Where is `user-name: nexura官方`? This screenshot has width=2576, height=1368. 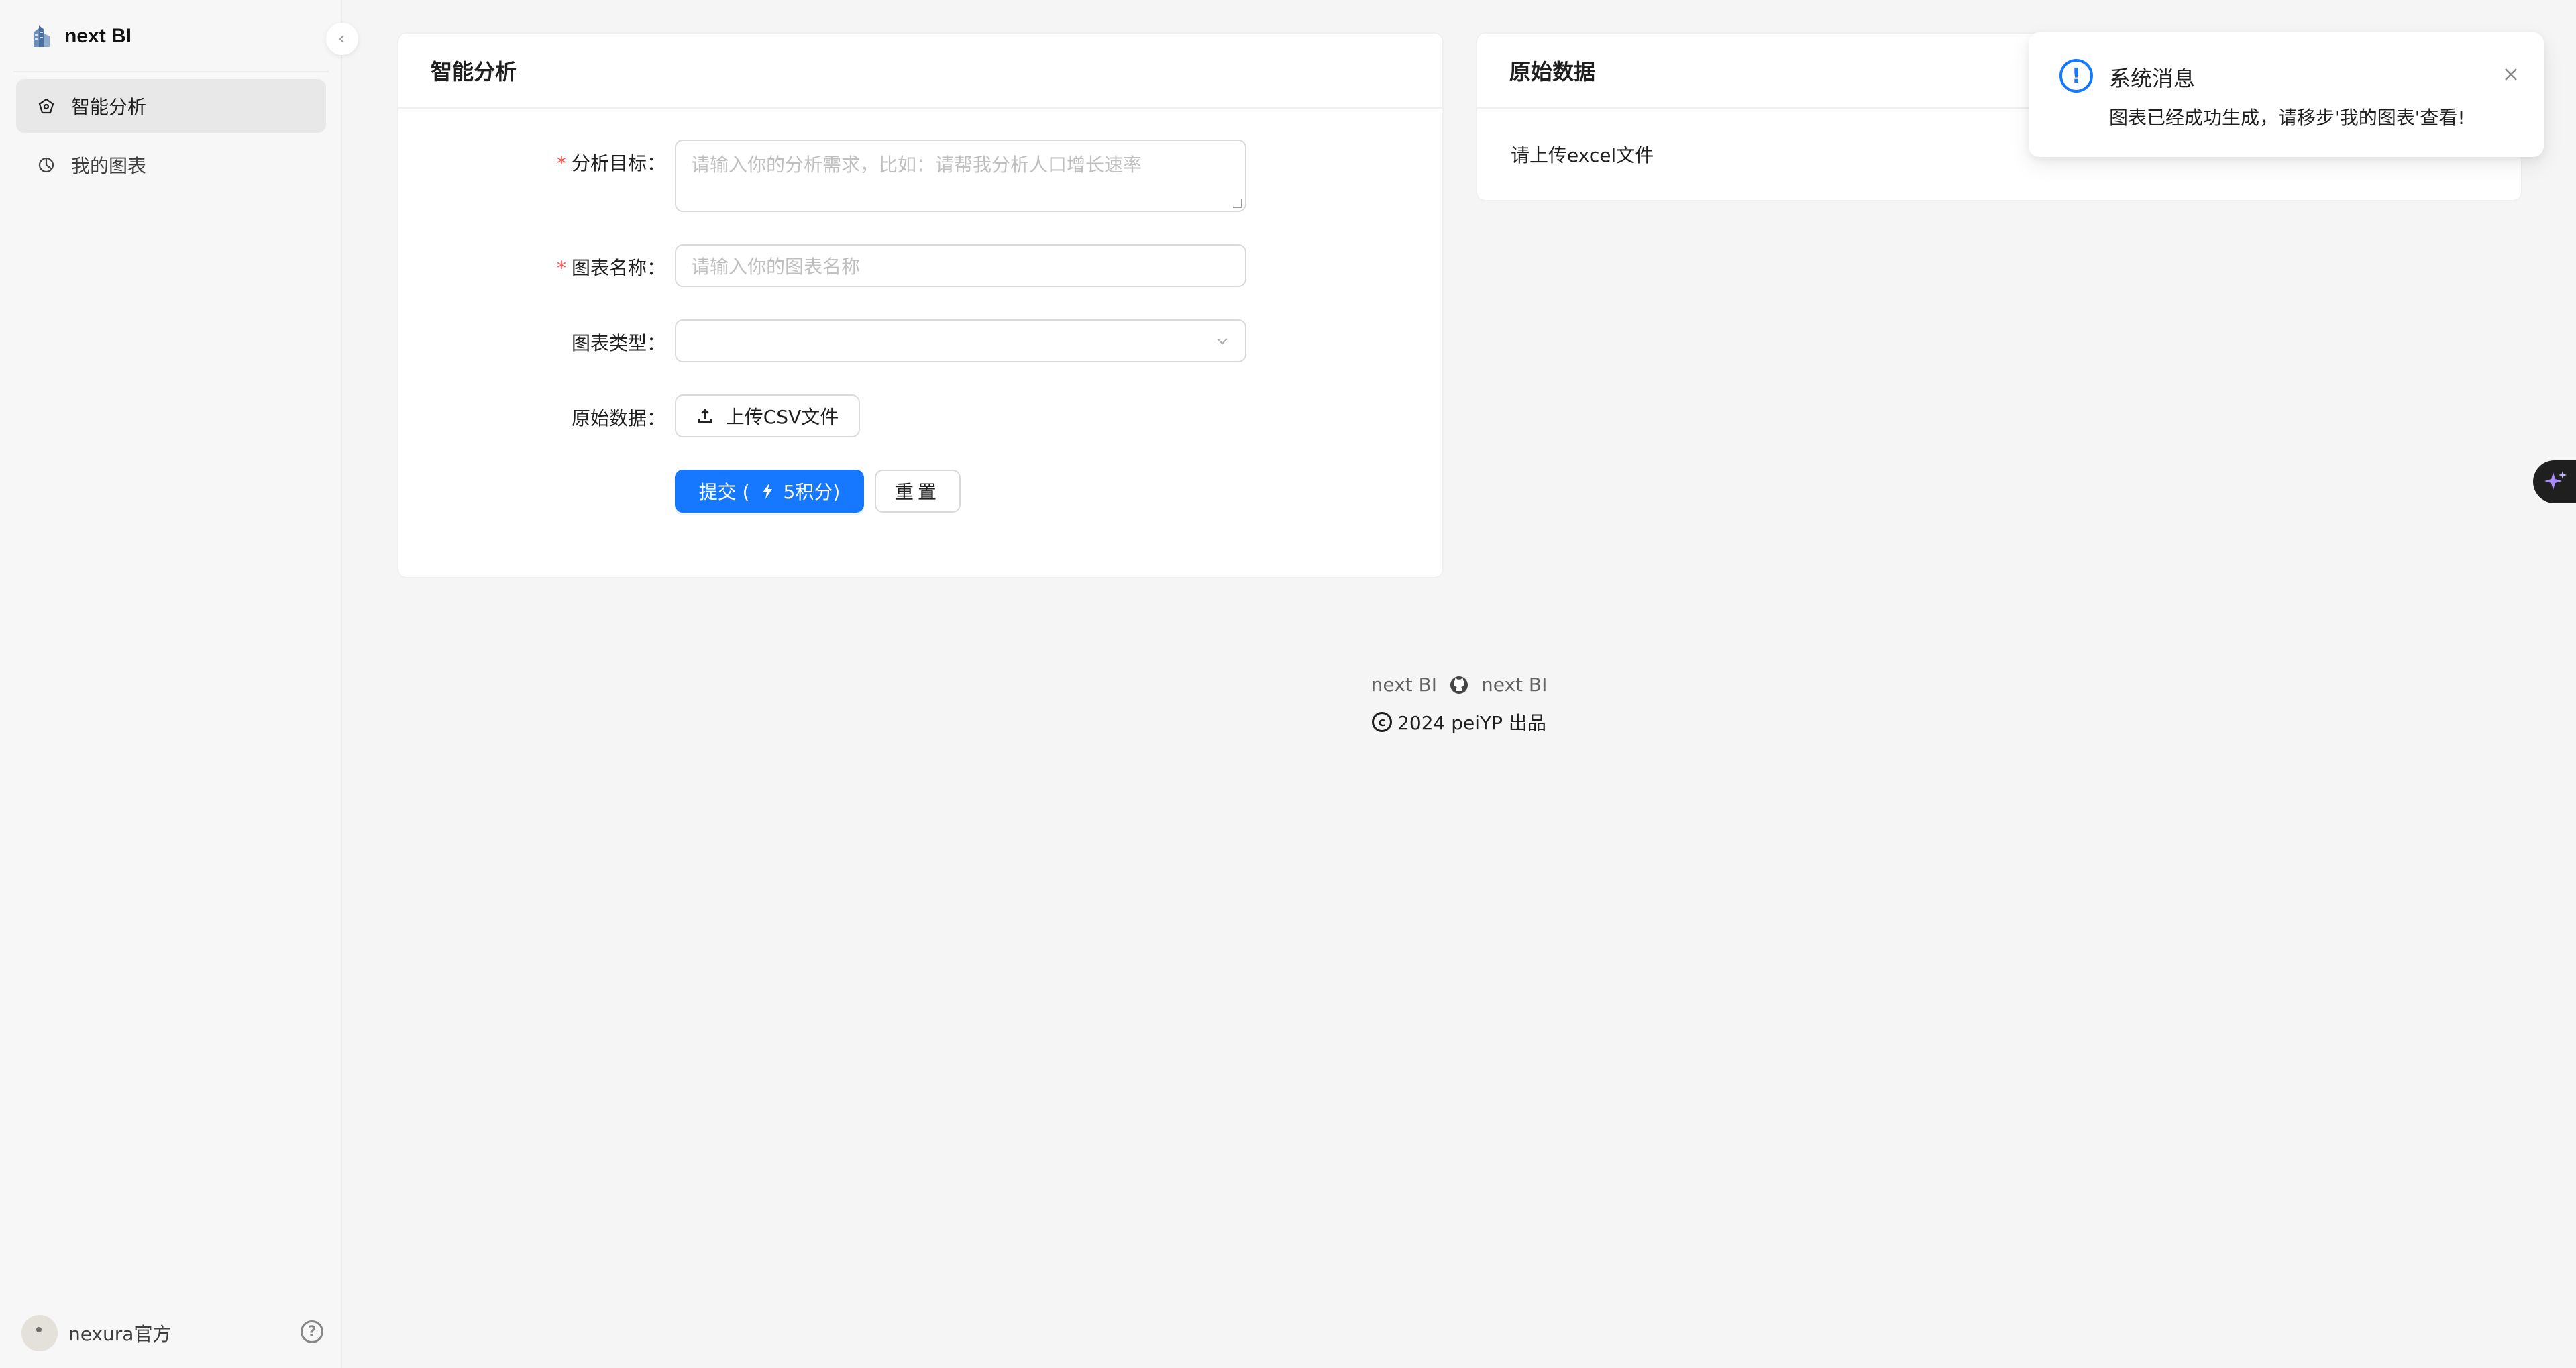 user-name: nexura官方 is located at coordinates (120, 1334).